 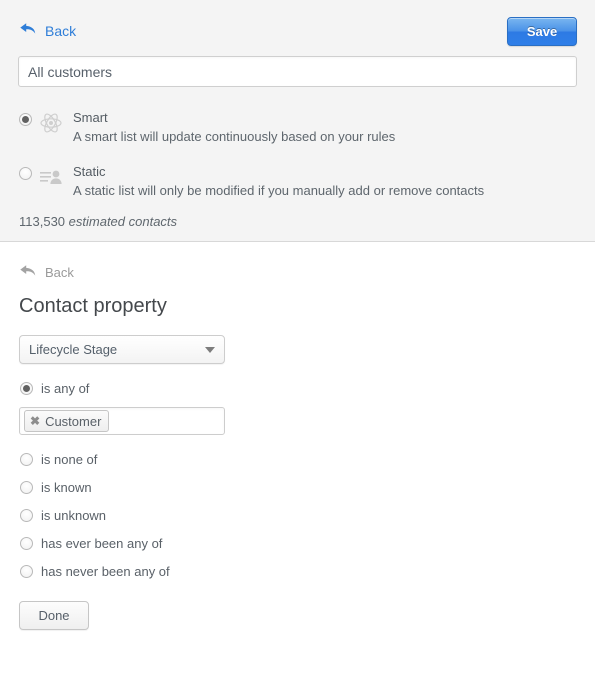 What do you see at coordinates (69, 459) in the screenshot?
I see `operator-label: is none of` at bounding box center [69, 459].